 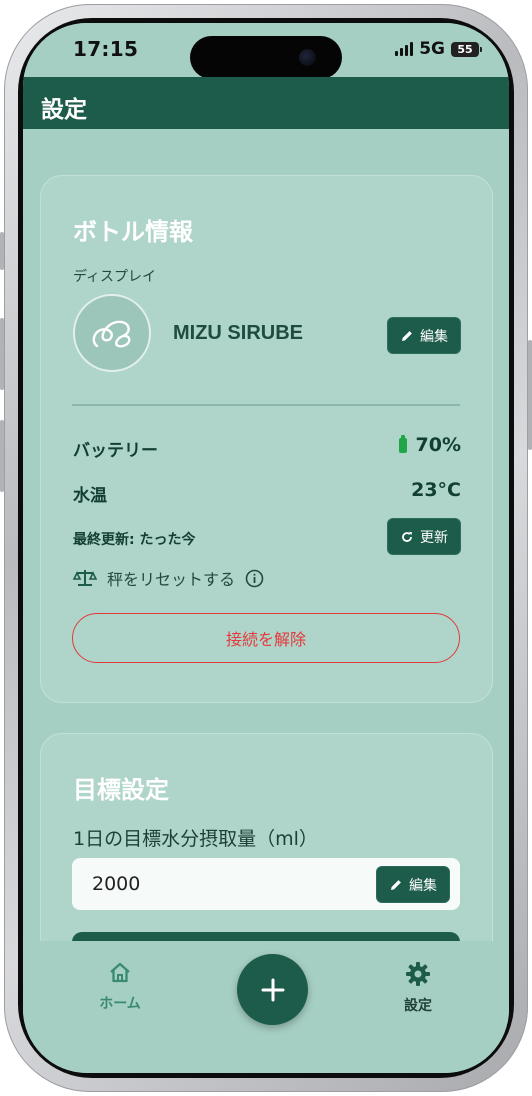 What do you see at coordinates (115, 277) in the screenshot?
I see `display-label: ディスプレイ` at bounding box center [115, 277].